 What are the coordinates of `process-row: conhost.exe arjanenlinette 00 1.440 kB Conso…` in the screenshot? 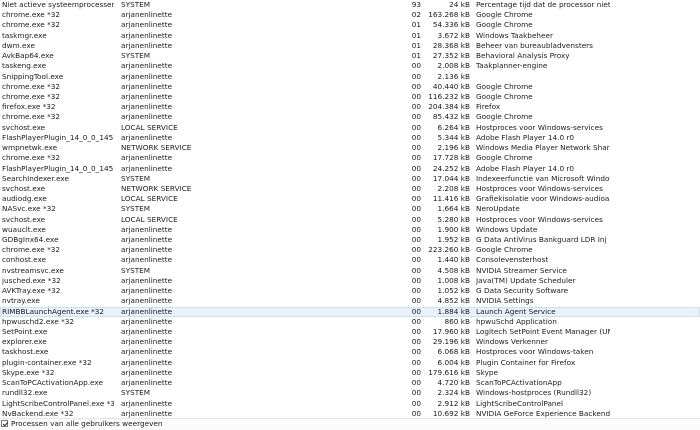 It's located at (350, 260).